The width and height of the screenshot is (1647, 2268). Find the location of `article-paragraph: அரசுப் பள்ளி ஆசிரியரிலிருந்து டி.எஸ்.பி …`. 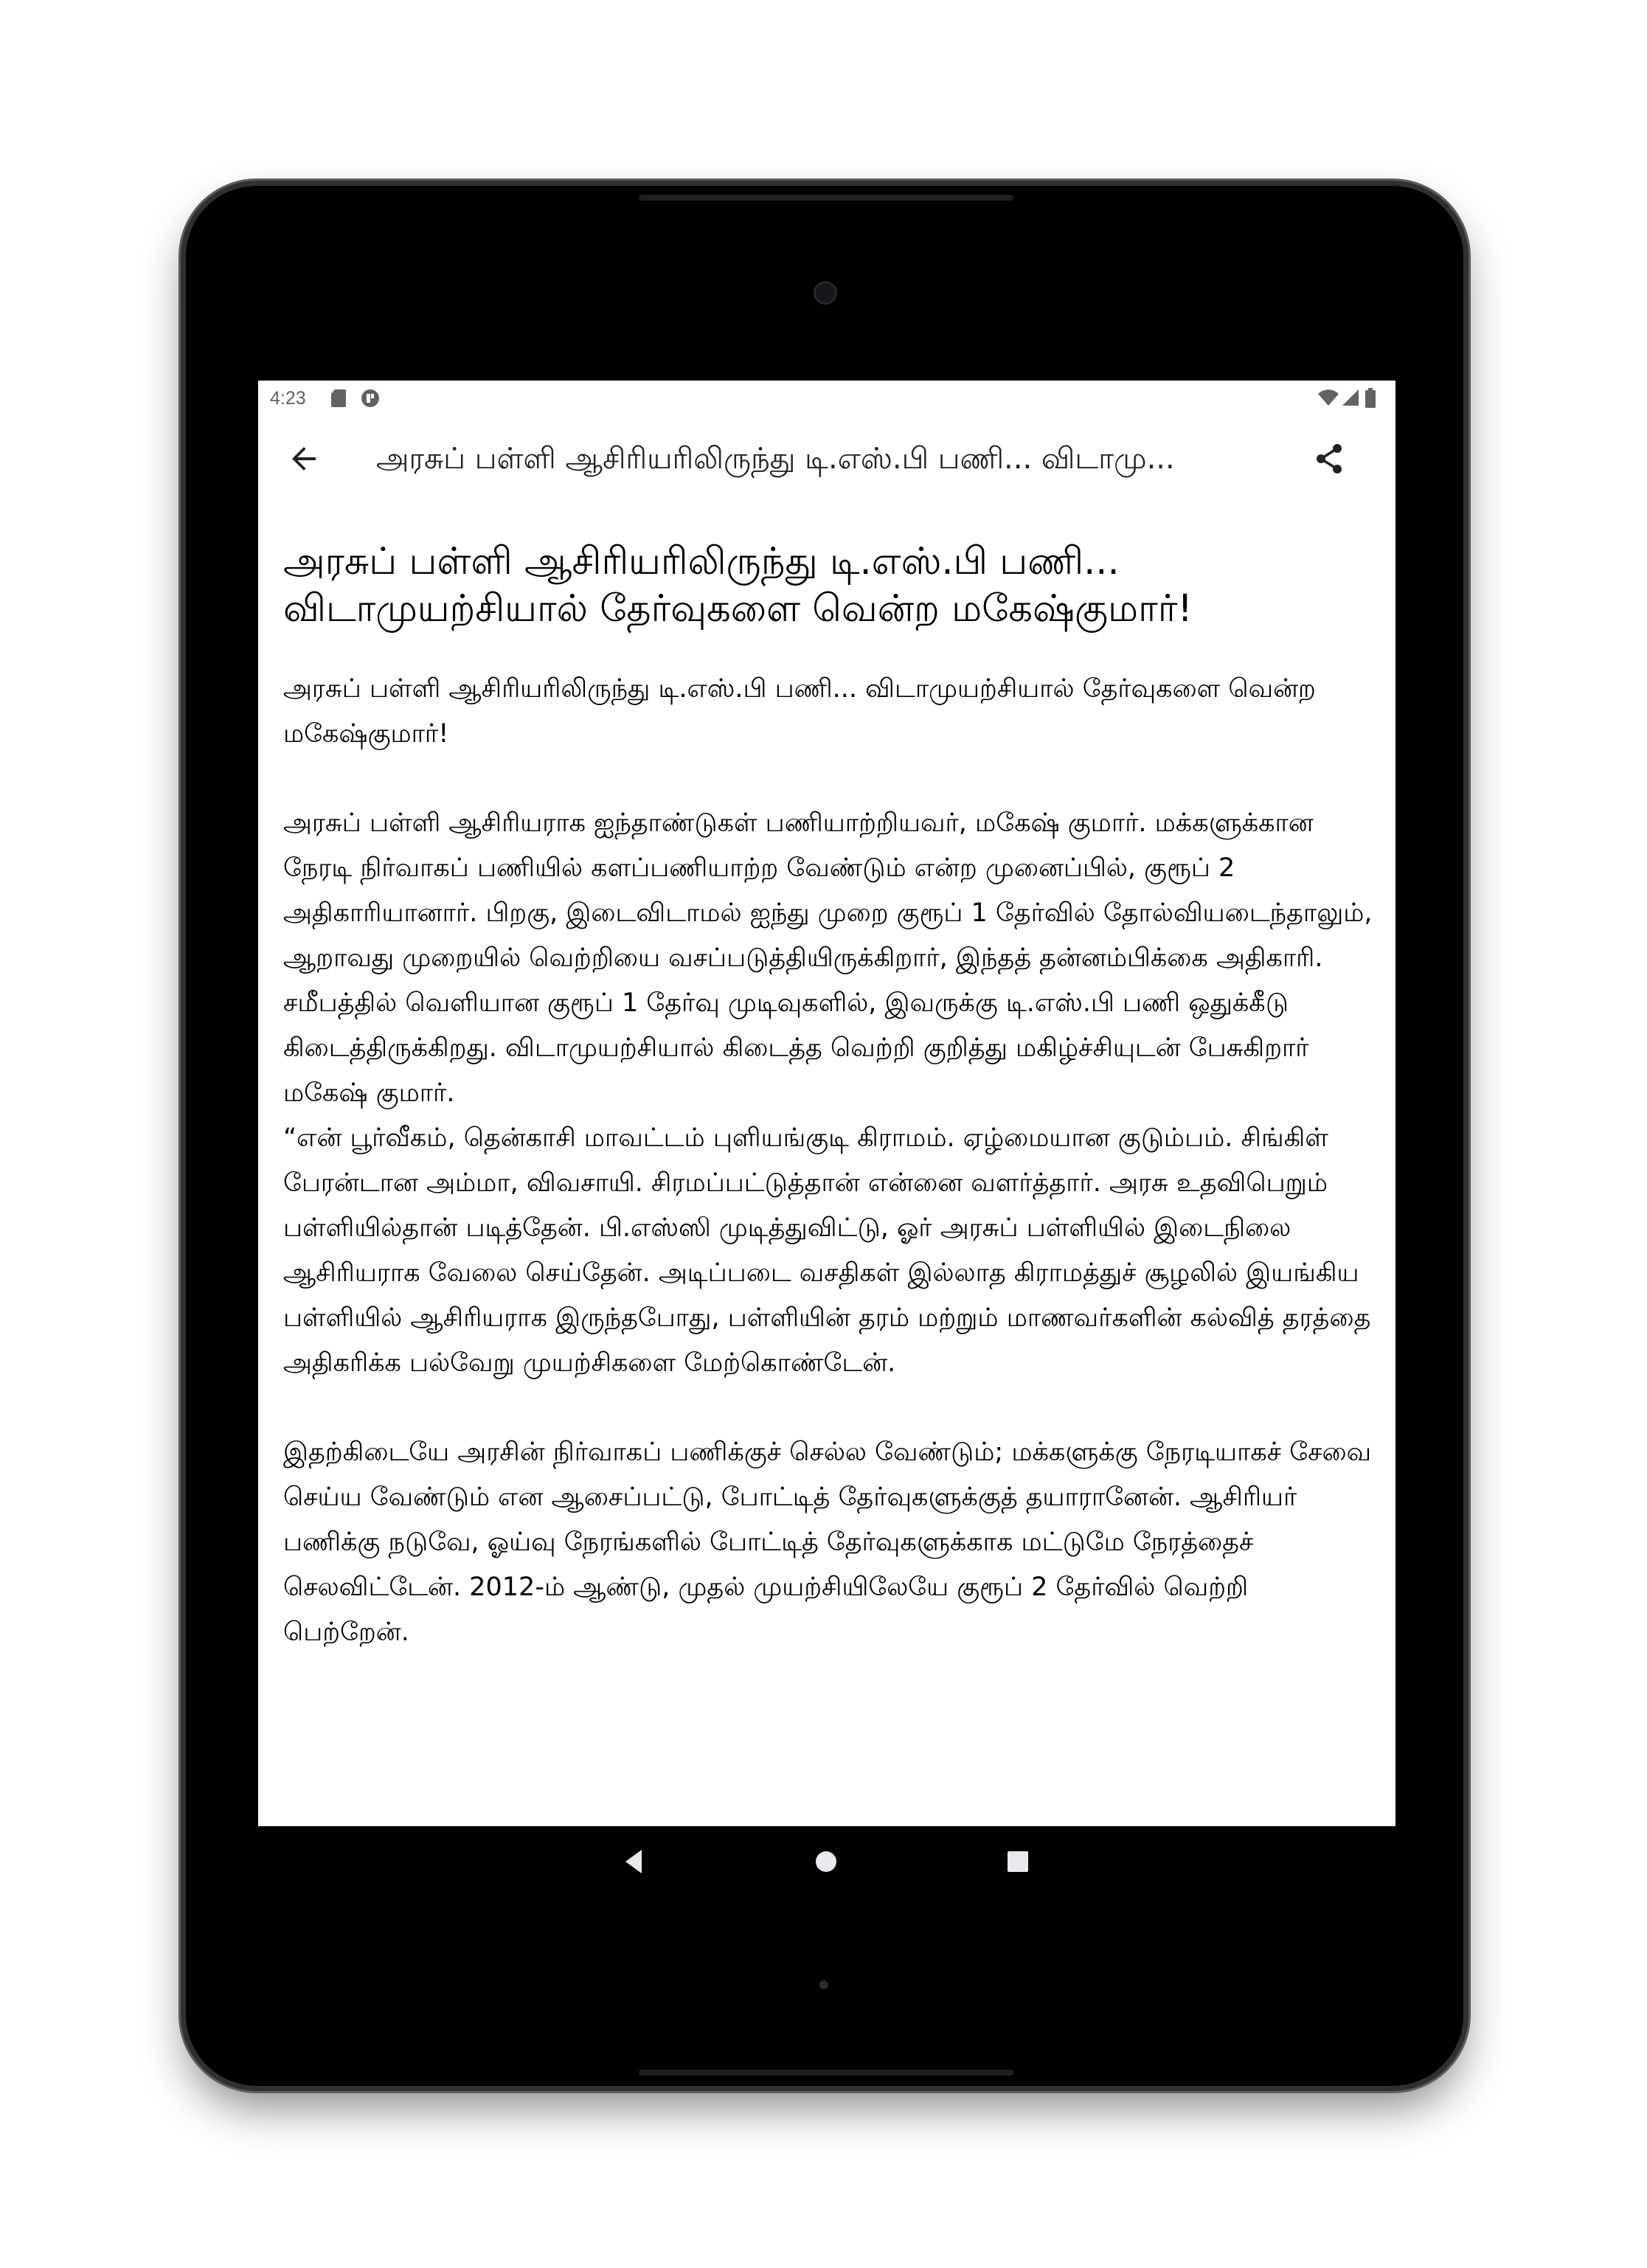

article-paragraph: அரசுப் பள்ளி ஆசிரியரிலிருந்து டி.எஸ்.பி … is located at coordinates (799, 711).